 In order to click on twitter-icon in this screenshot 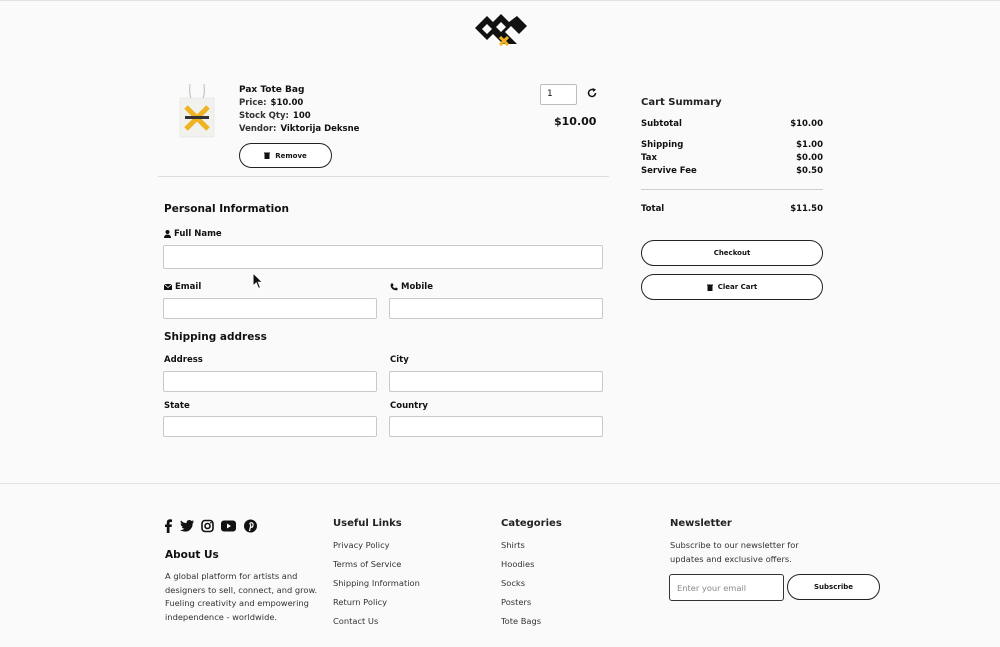, I will do `click(187, 526)`.